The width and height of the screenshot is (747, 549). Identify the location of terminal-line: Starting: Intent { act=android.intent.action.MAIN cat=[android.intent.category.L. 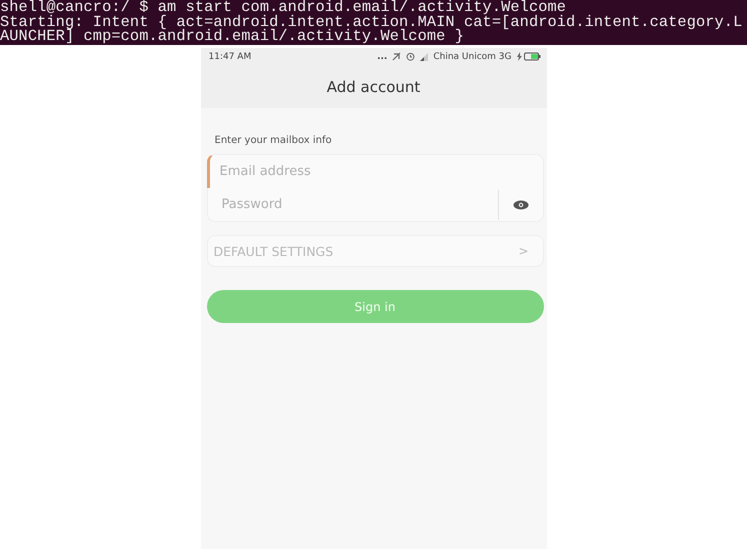
(372, 21).